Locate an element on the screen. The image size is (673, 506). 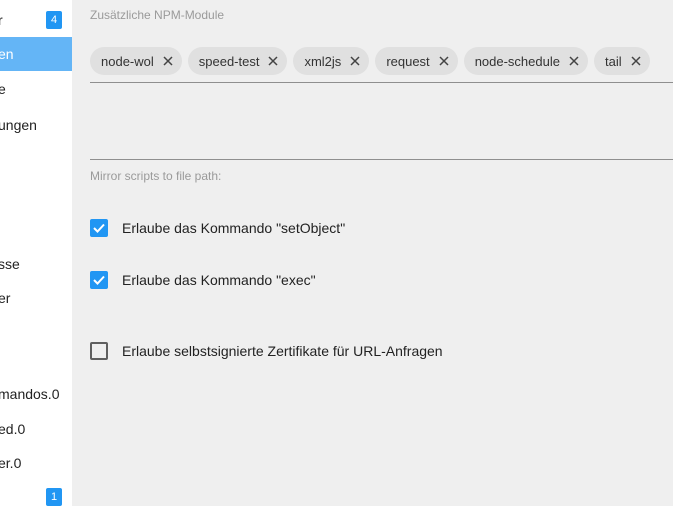
chip-label: speed-test is located at coordinates (229, 61).